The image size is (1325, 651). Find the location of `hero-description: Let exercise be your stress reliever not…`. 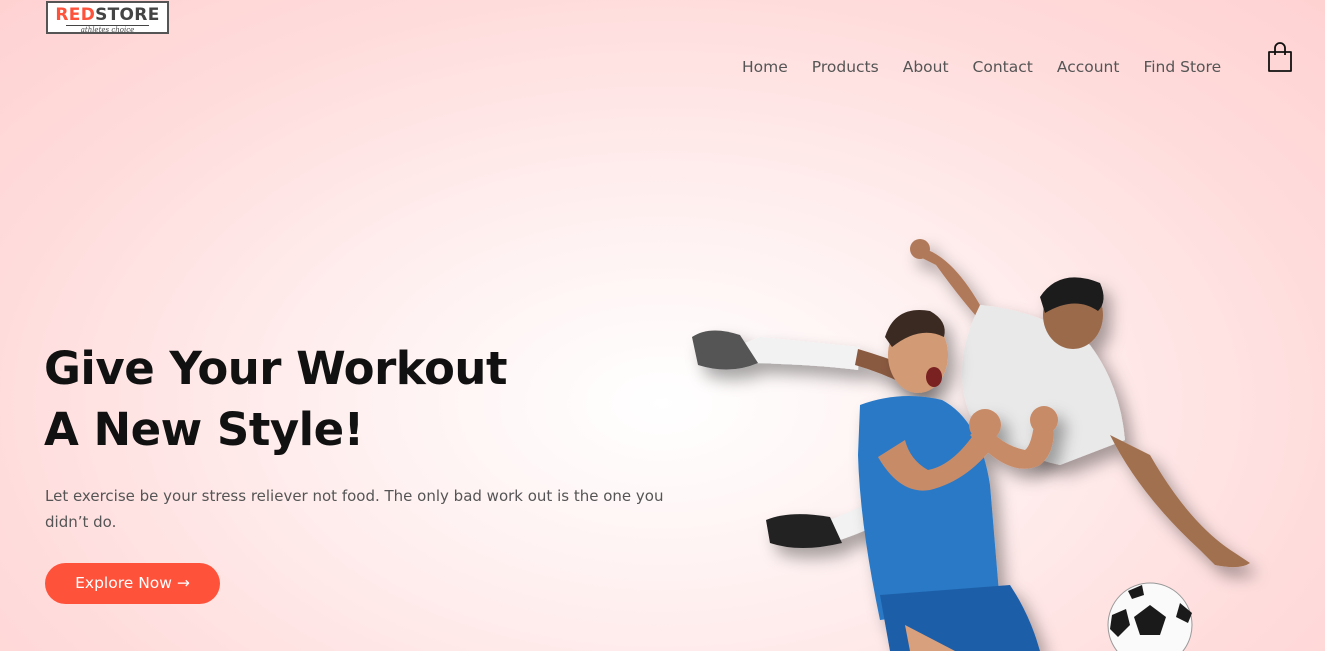

hero-description: Let exercise be your stress reliever not… is located at coordinates (354, 509).